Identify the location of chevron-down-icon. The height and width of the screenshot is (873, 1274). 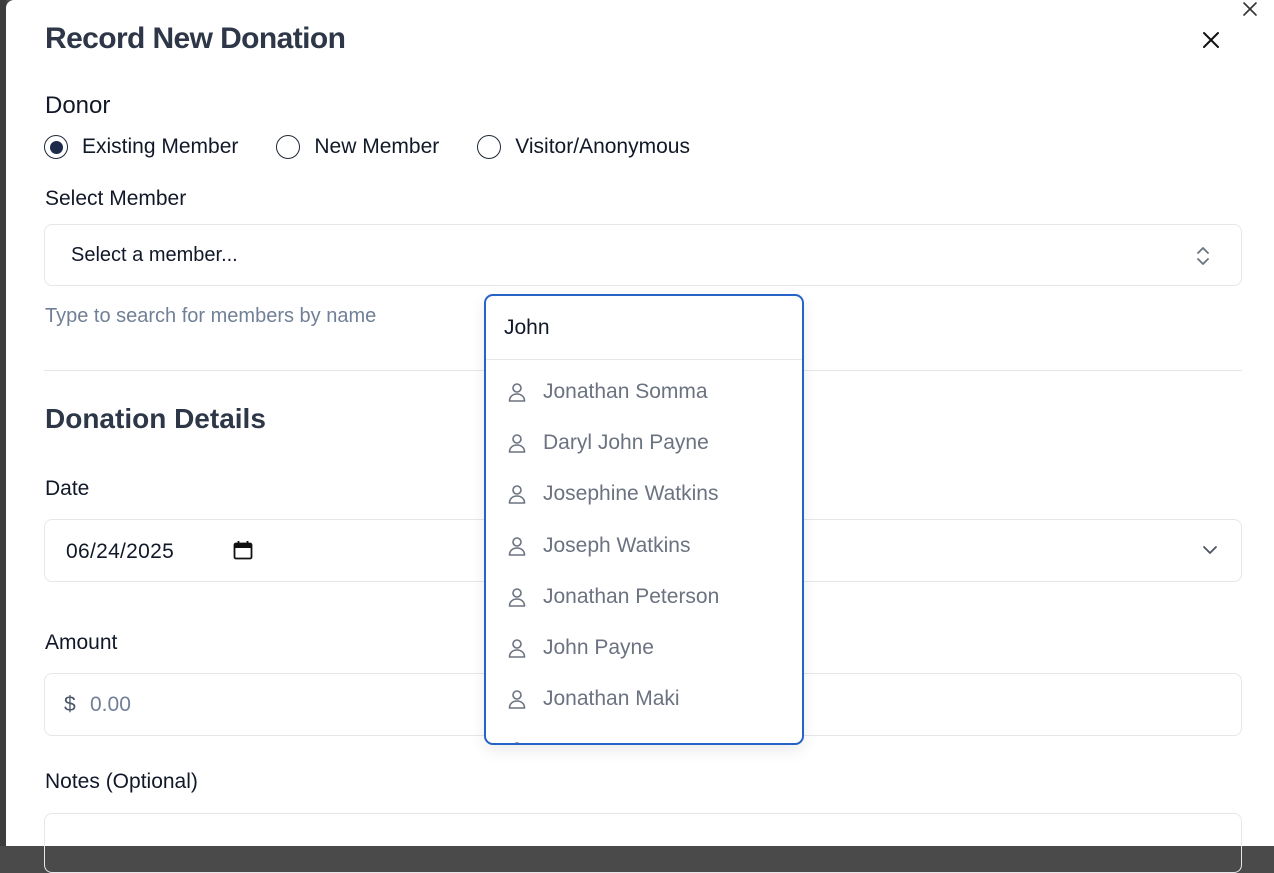
(1210, 552).